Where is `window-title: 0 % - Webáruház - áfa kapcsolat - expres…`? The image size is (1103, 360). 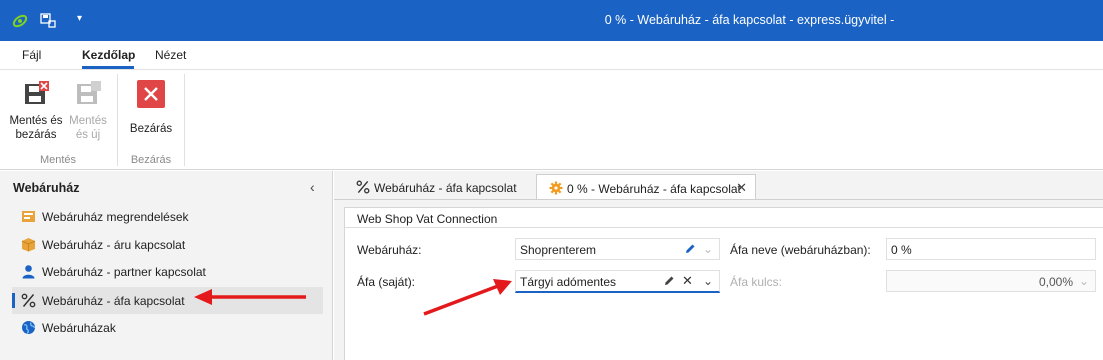 window-title: 0 % - Webáruház - áfa kapcsolat - expres… is located at coordinates (749, 20).